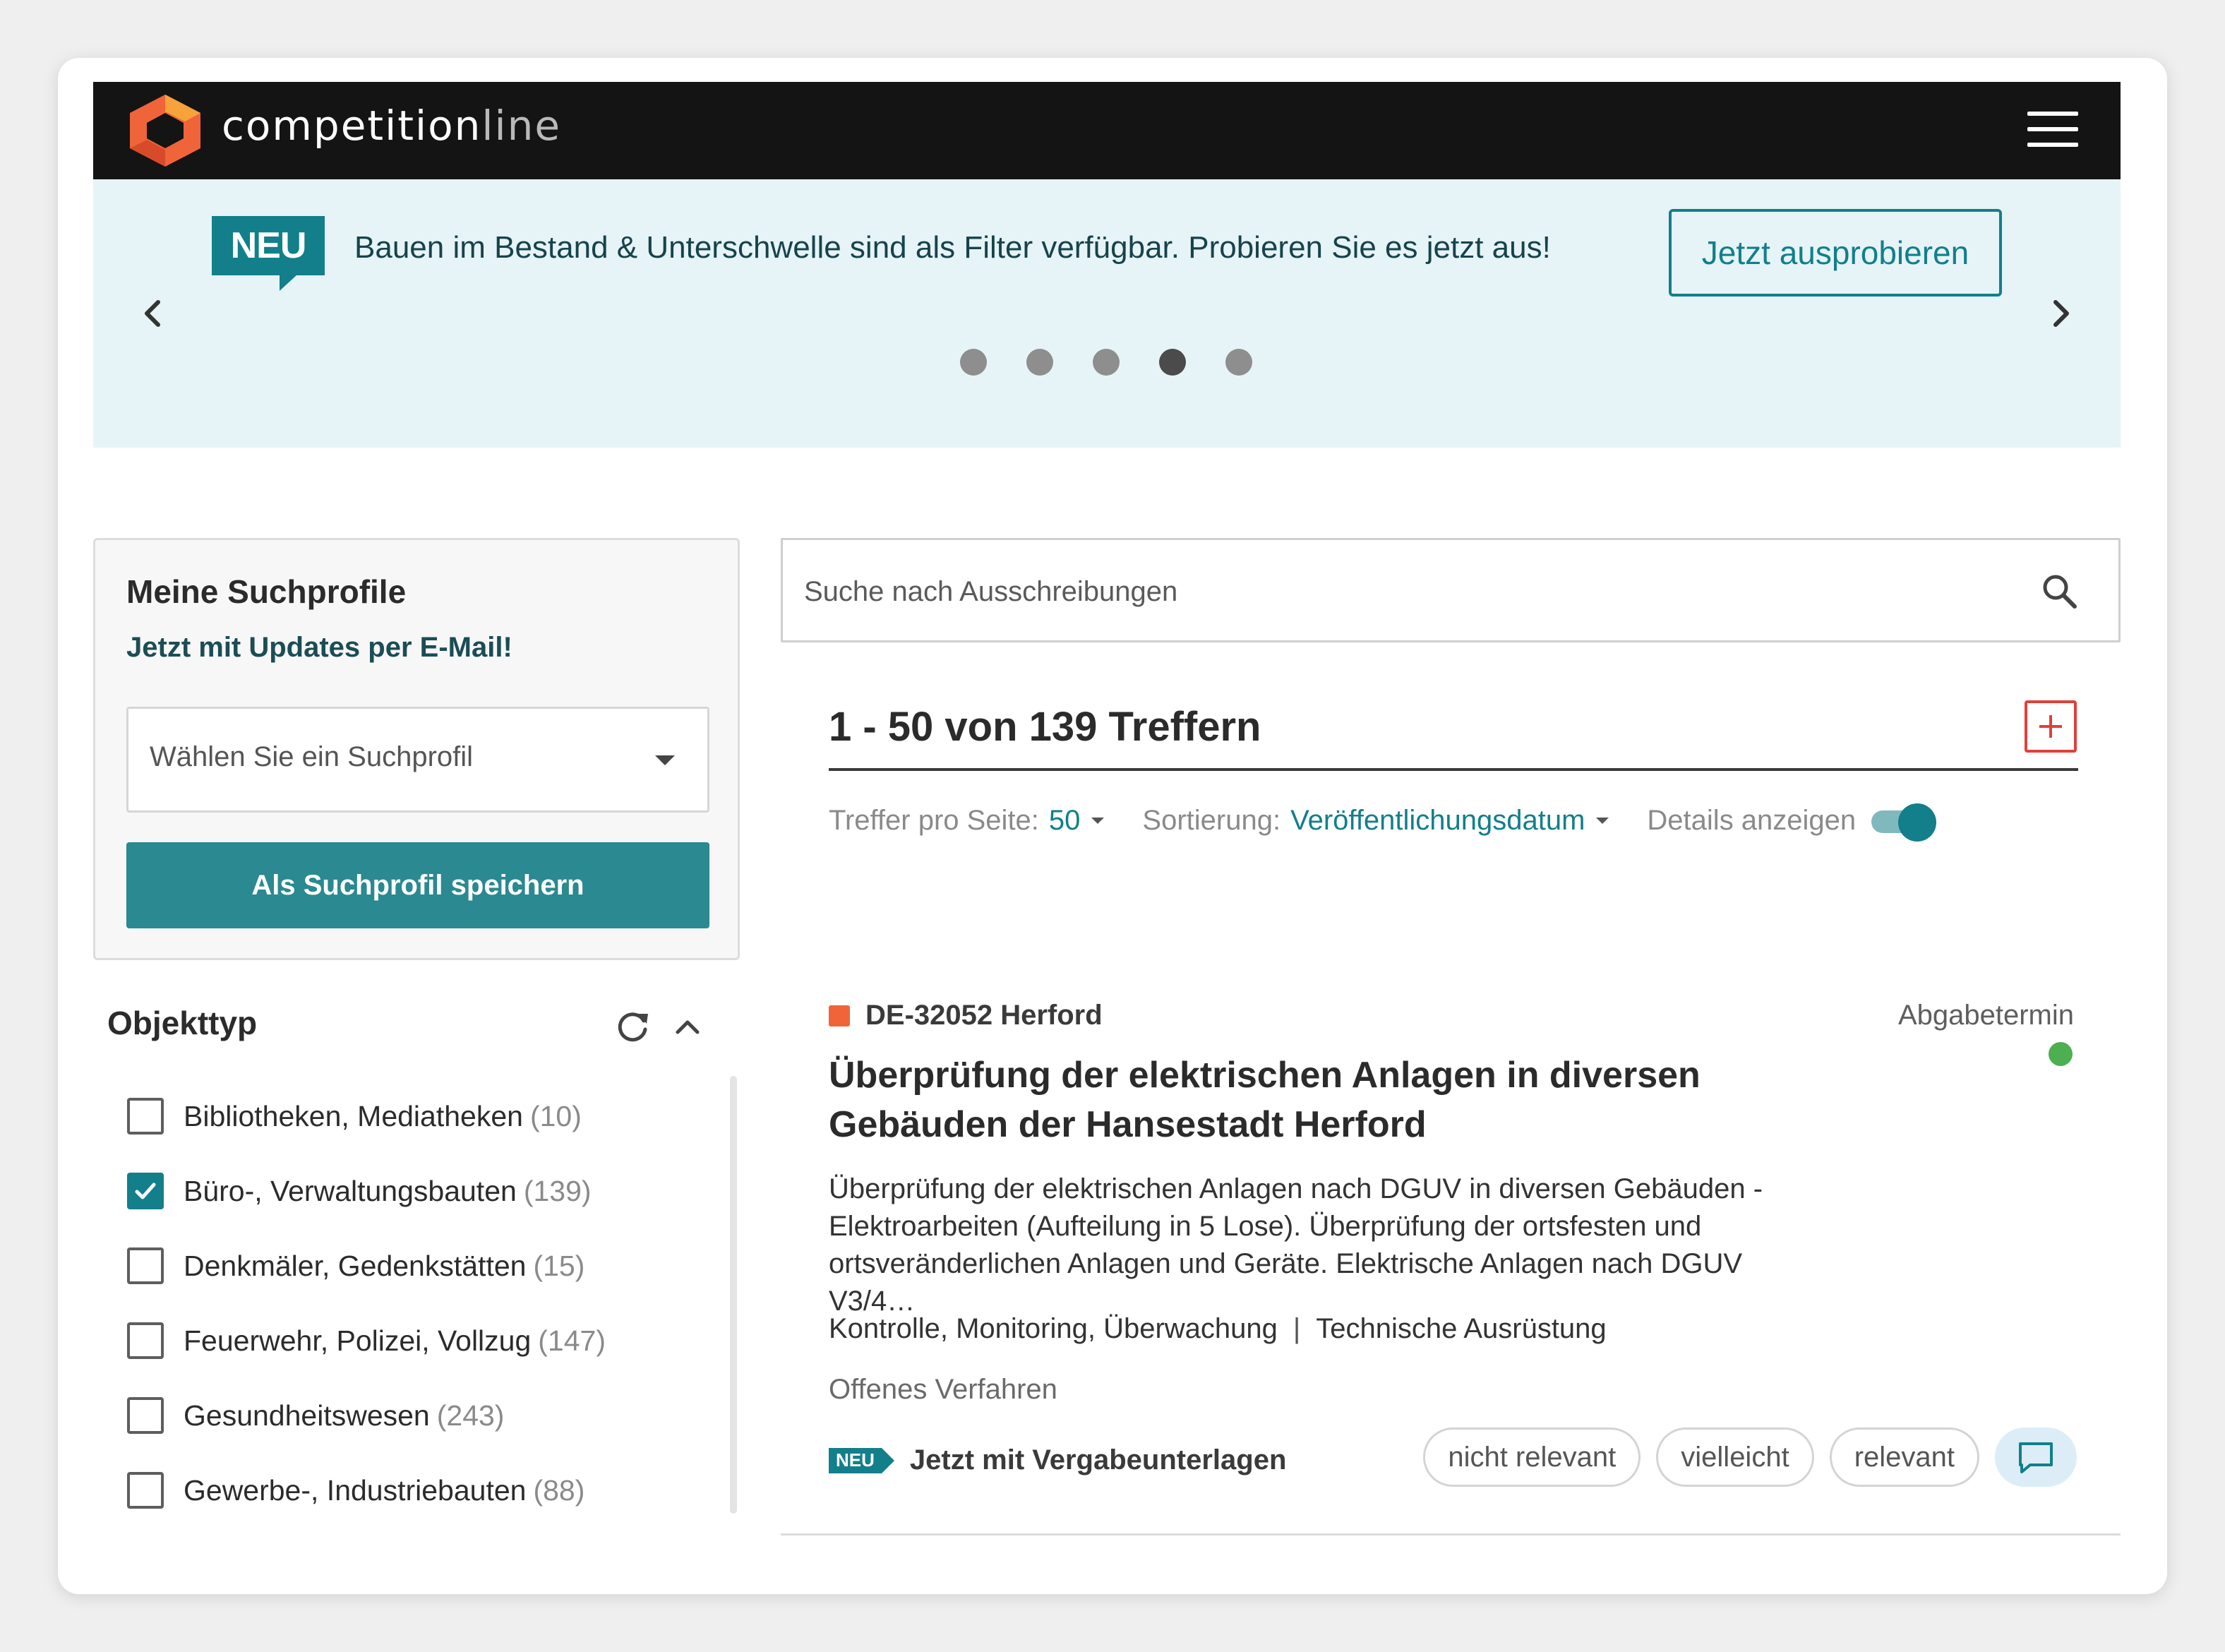  I want to click on brand-dim-text: line, so click(521, 126).